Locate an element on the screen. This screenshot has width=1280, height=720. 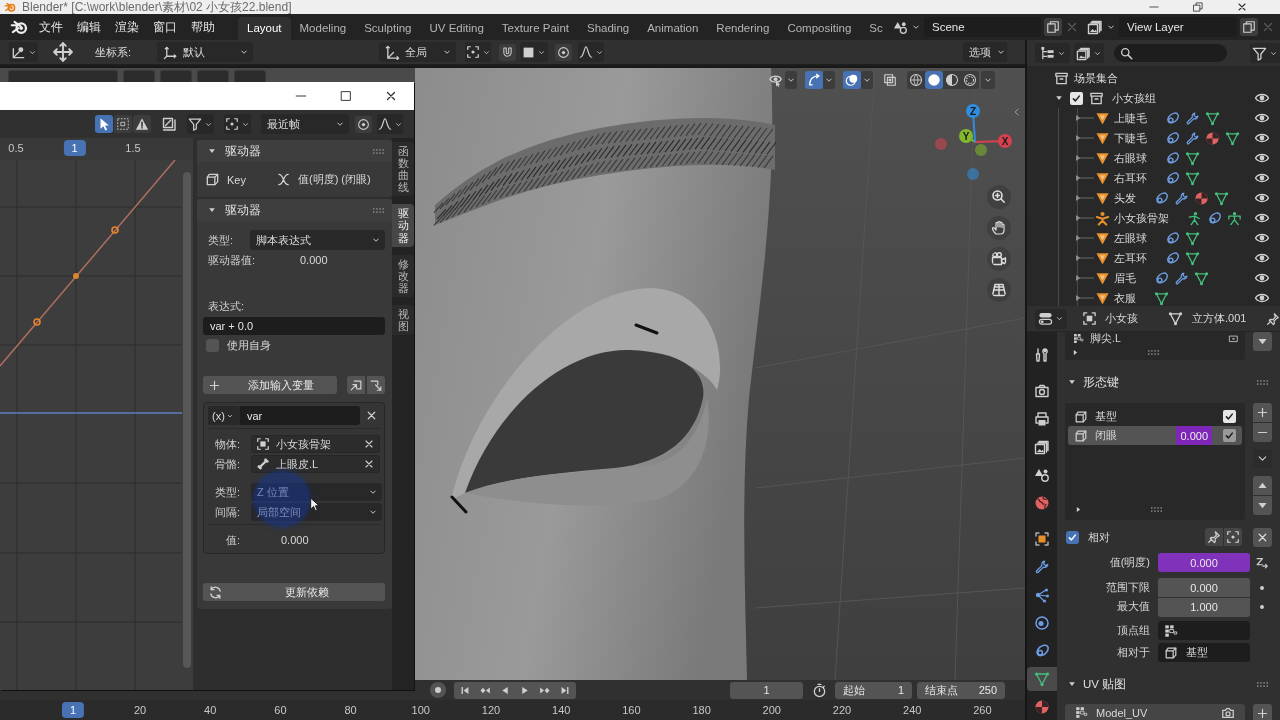
outliner-item: 下睫毛 is located at coordinates (1130, 138).